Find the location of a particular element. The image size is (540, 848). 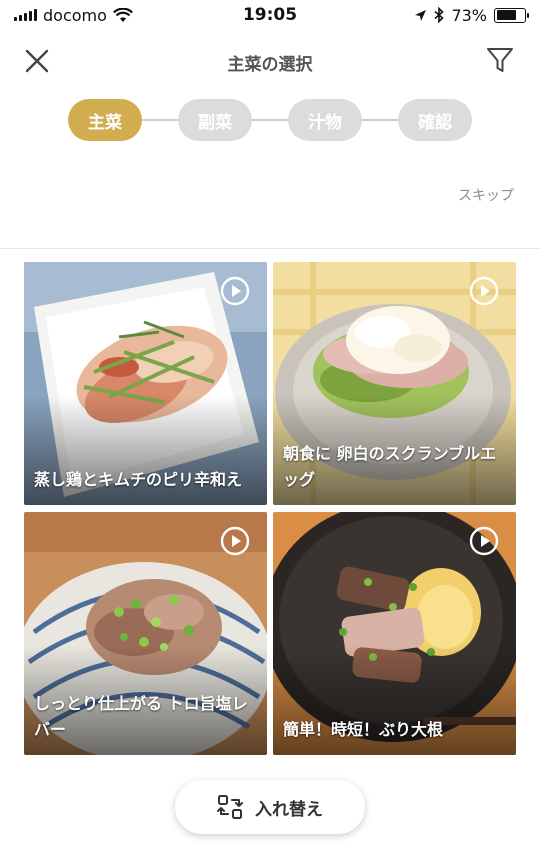

wifi-icon is located at coordinates (122, 14).